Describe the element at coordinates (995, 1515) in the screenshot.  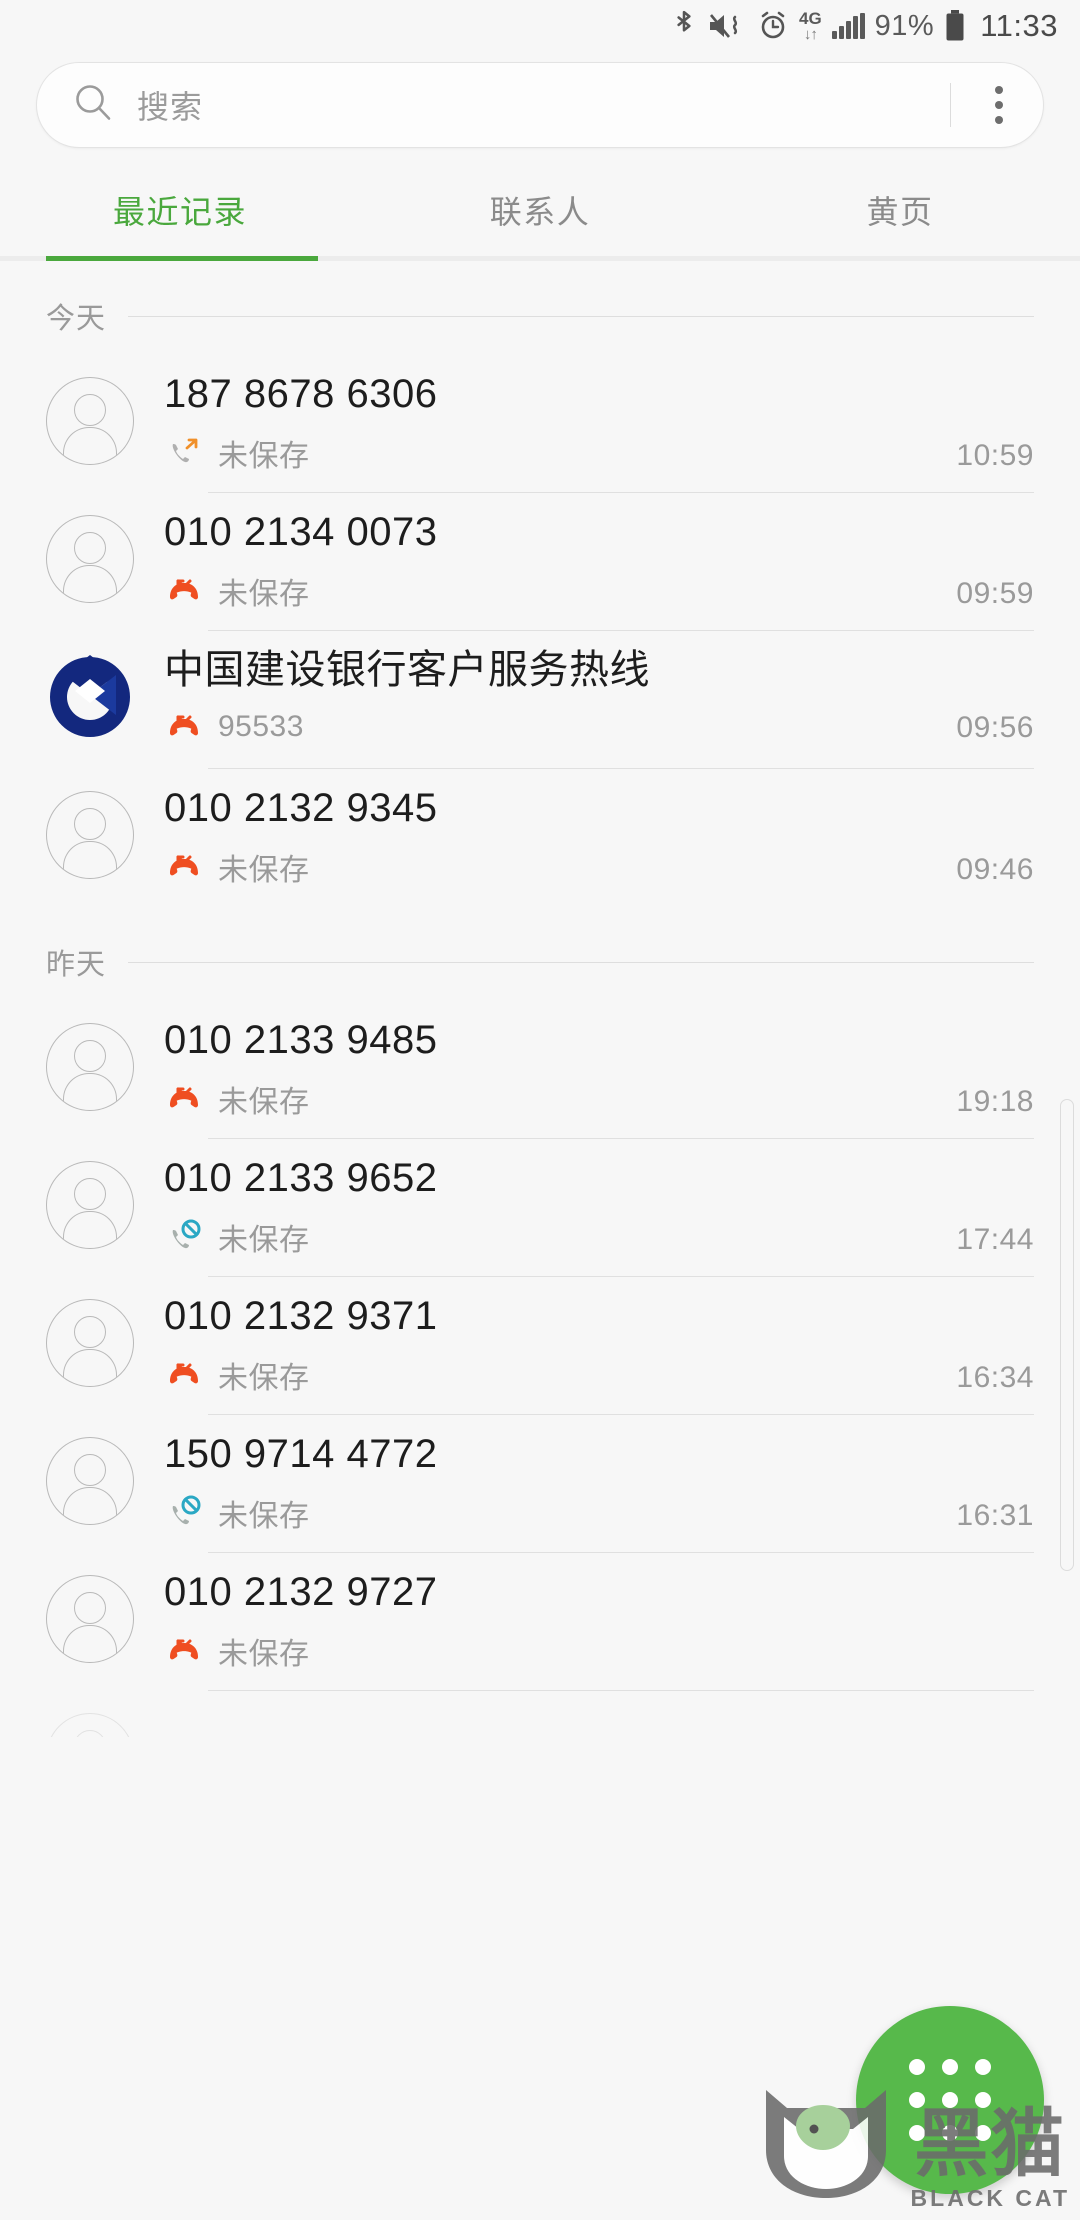
I see `call-time: 16:31` at that location.